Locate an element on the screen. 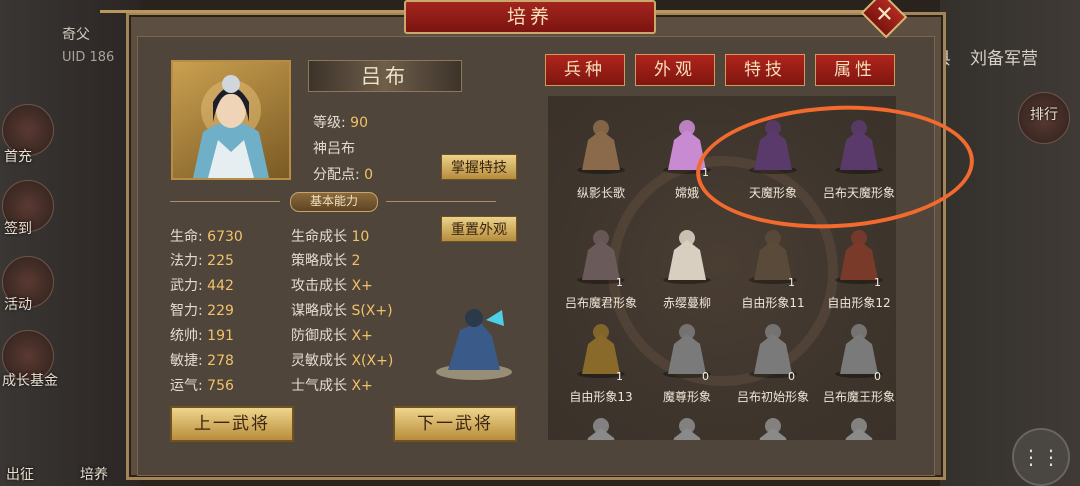 The width and height of the screenshot is (1080, 486). growth-agility: 灵敏成长 X(X+) is located at coordinates (342, 361).